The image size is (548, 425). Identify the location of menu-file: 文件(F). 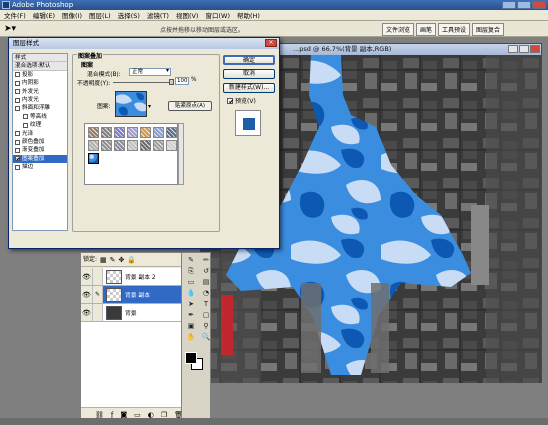
(15, 15).